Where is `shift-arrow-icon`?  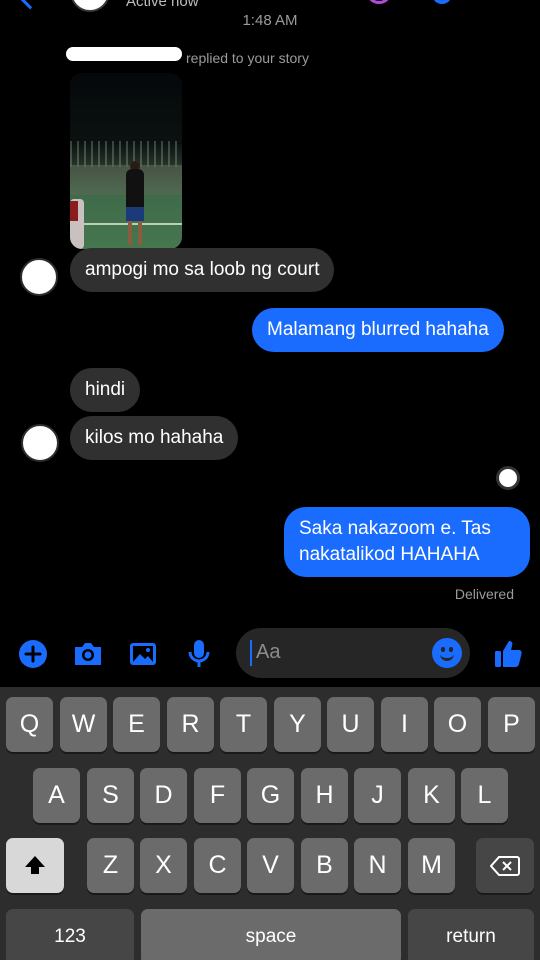 shift-arrow-icon is located at coordinates (35, 864).